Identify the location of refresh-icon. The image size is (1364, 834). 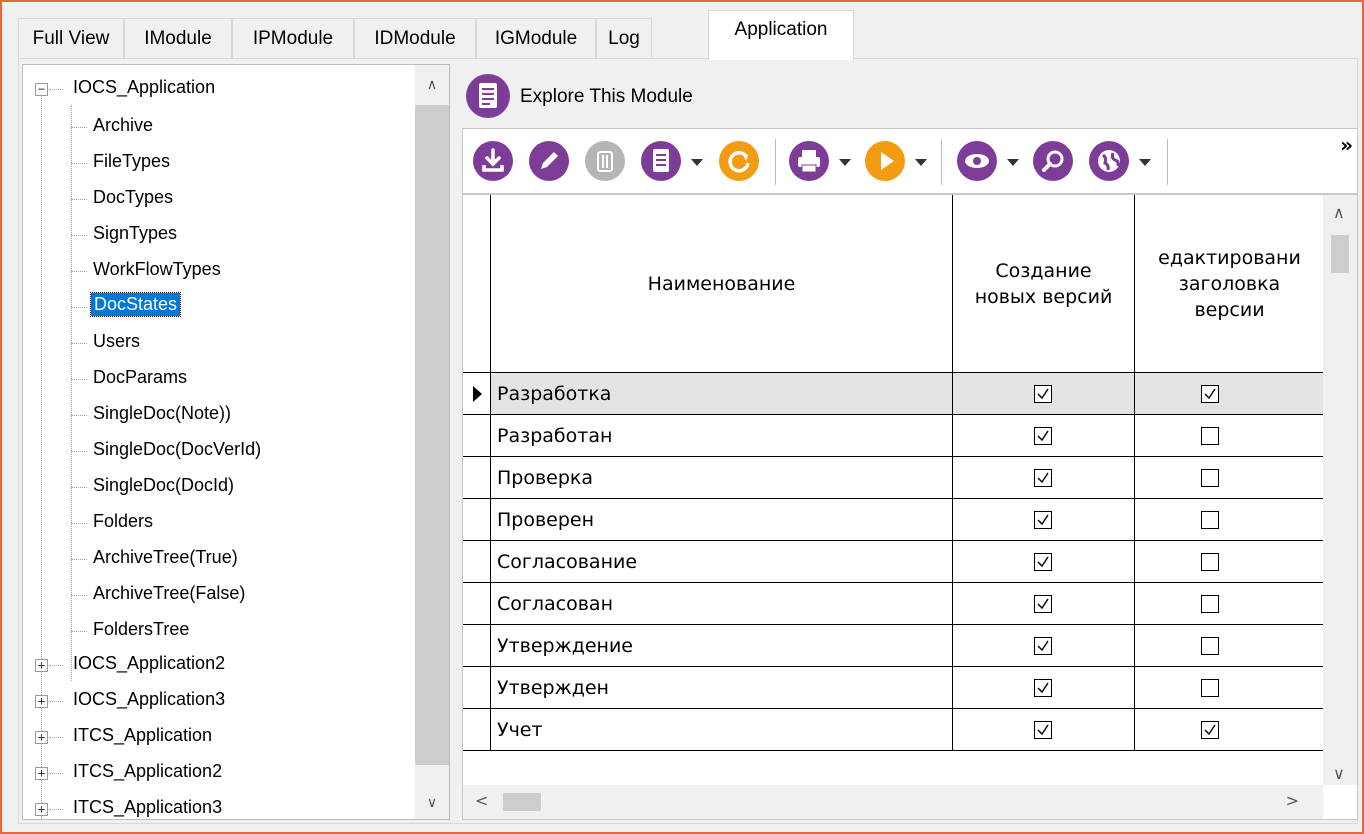
(739, 161).